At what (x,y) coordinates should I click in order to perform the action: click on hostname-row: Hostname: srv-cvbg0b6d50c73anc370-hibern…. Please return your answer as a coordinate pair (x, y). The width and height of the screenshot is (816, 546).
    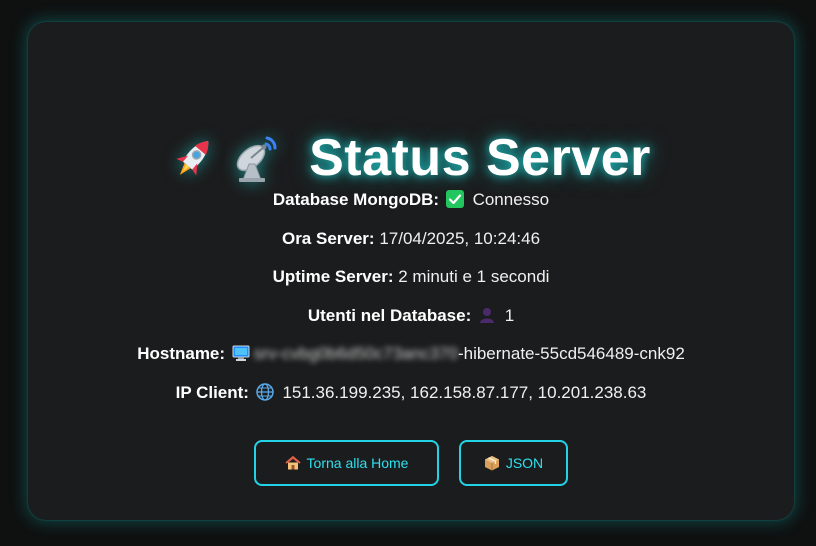
    Looking at the image, I should click on (411, 354).